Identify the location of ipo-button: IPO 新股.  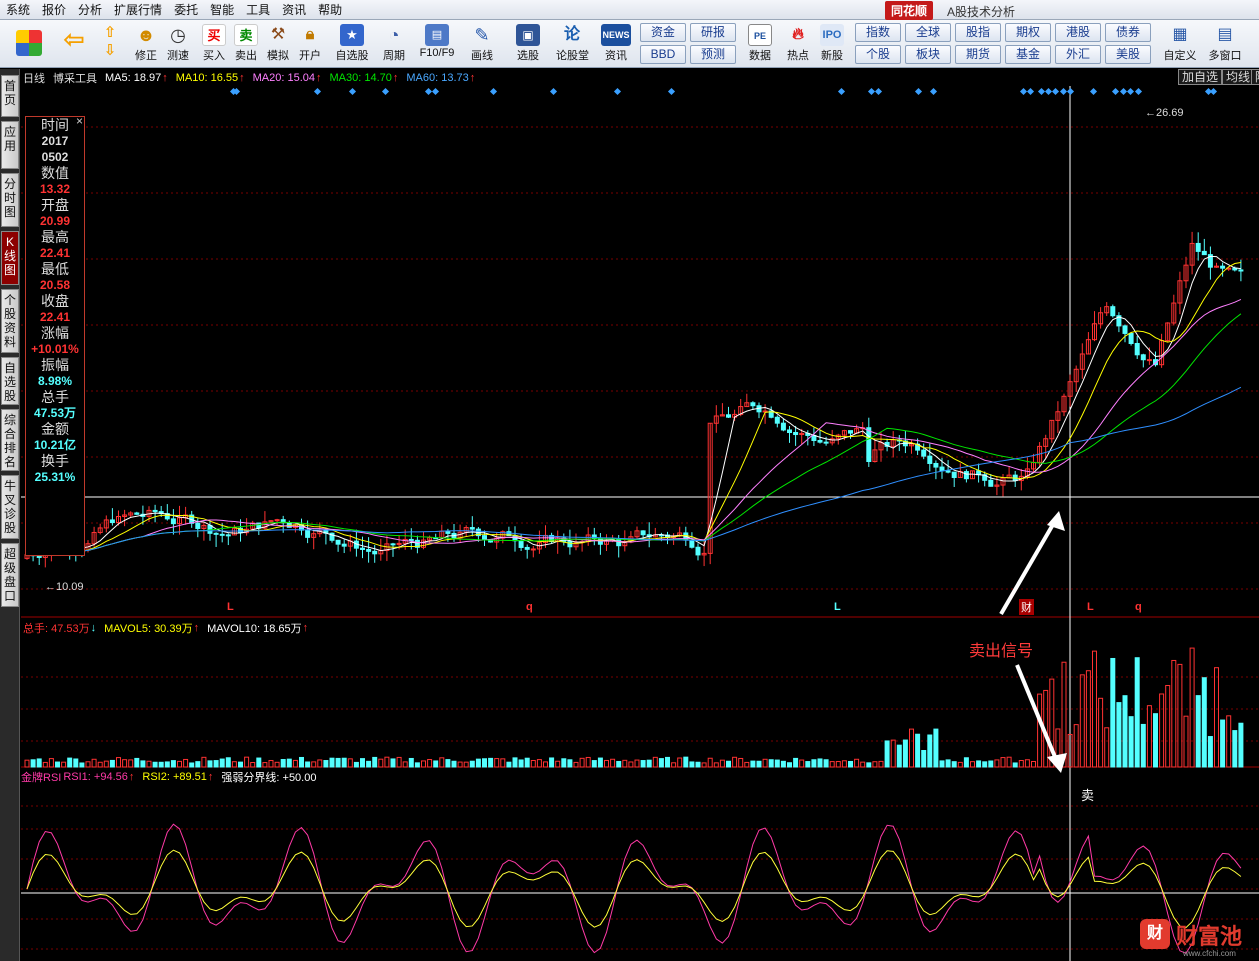
(832, 44).